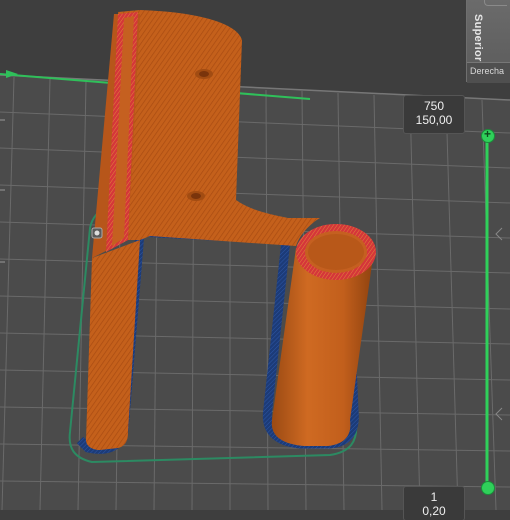 This screenshot has height=520, width=510. Describe the element at coordinates (434, 511) in the screenshot. I see `bottom-layer-height: 0,20` at that location.